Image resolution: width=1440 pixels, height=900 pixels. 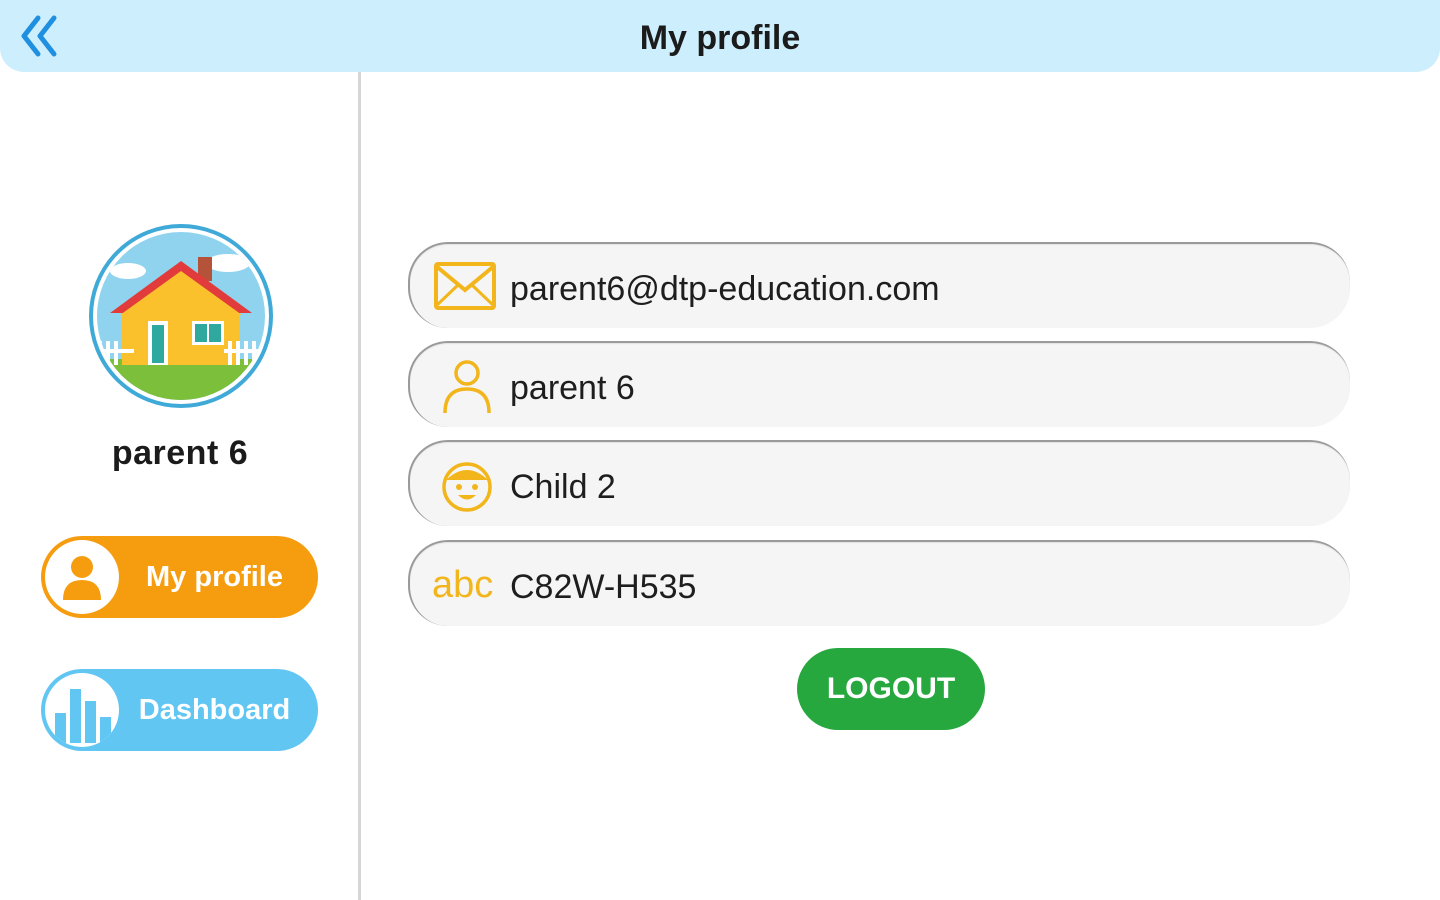 What do you see at coordinates (83, 716) in the screenshot?
I see `bar-chart-icon` at bounding box center [83, 716].